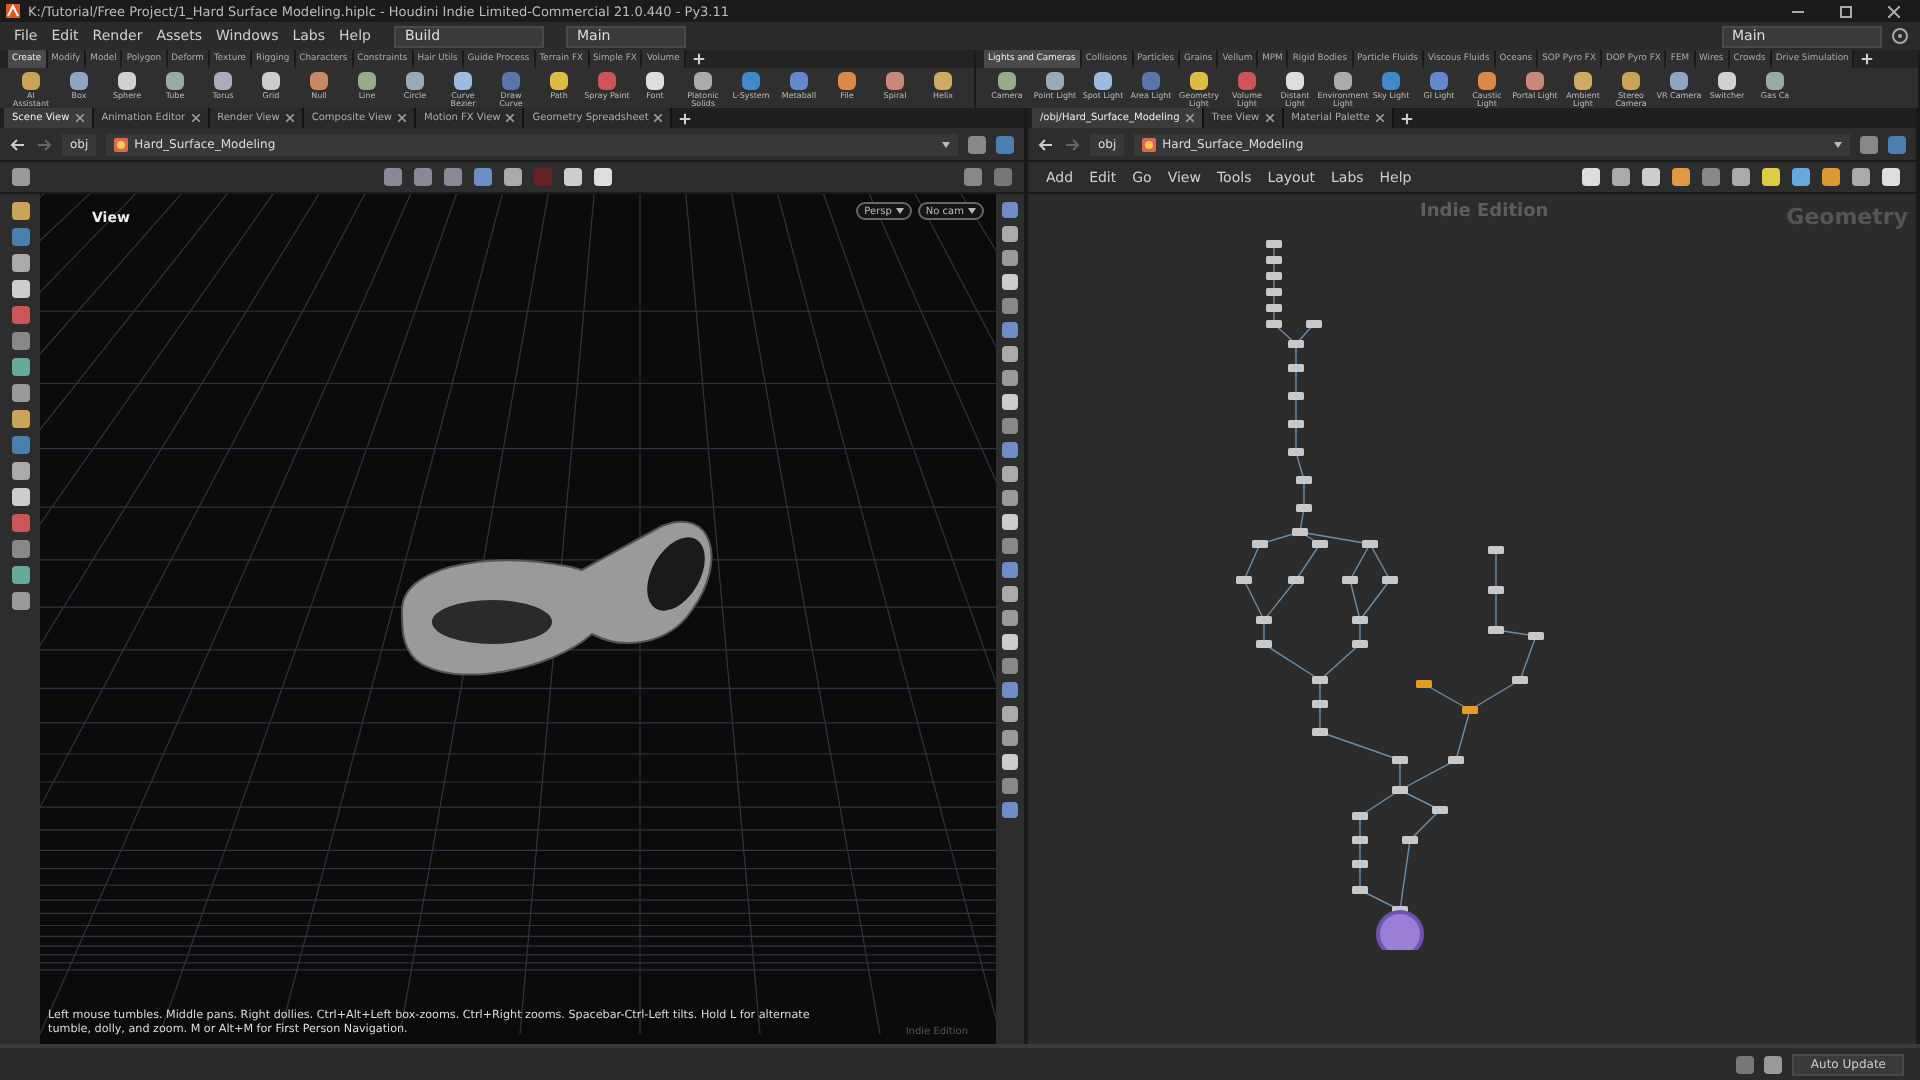 Image resolution: width=1920 pixels, height=1080 pixels. I want to click on maximize-icon, so click(1846, 11).